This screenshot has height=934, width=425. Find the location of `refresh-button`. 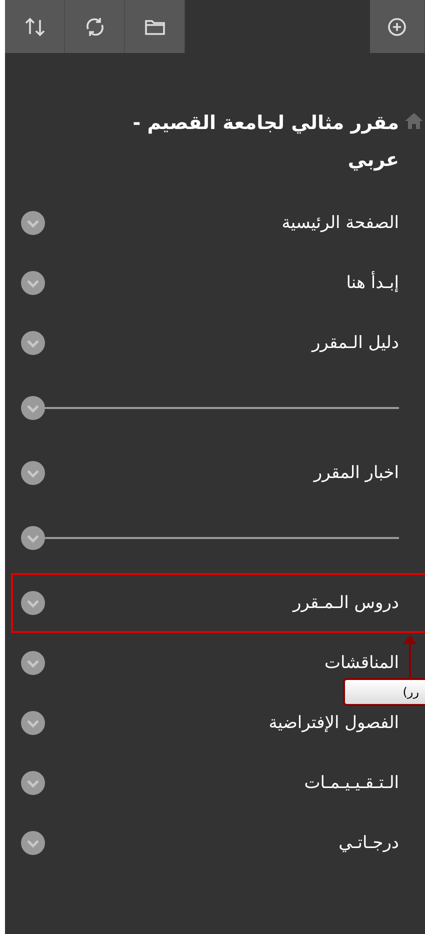

refresh-button is located at coordinates (95, 26).